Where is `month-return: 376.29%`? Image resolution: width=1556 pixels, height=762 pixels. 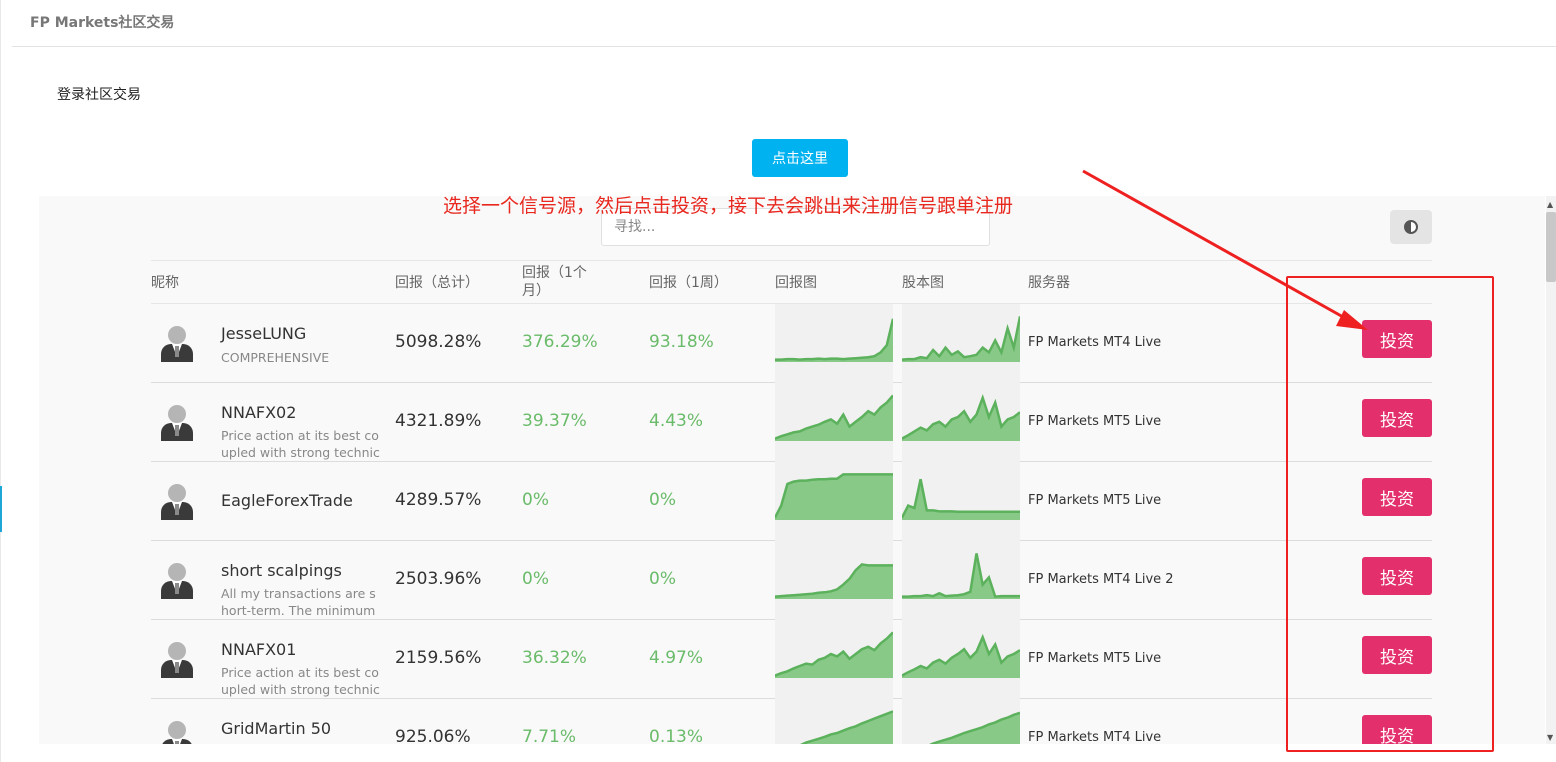
month-return: 376.29% is located at coordinates (560, 342).